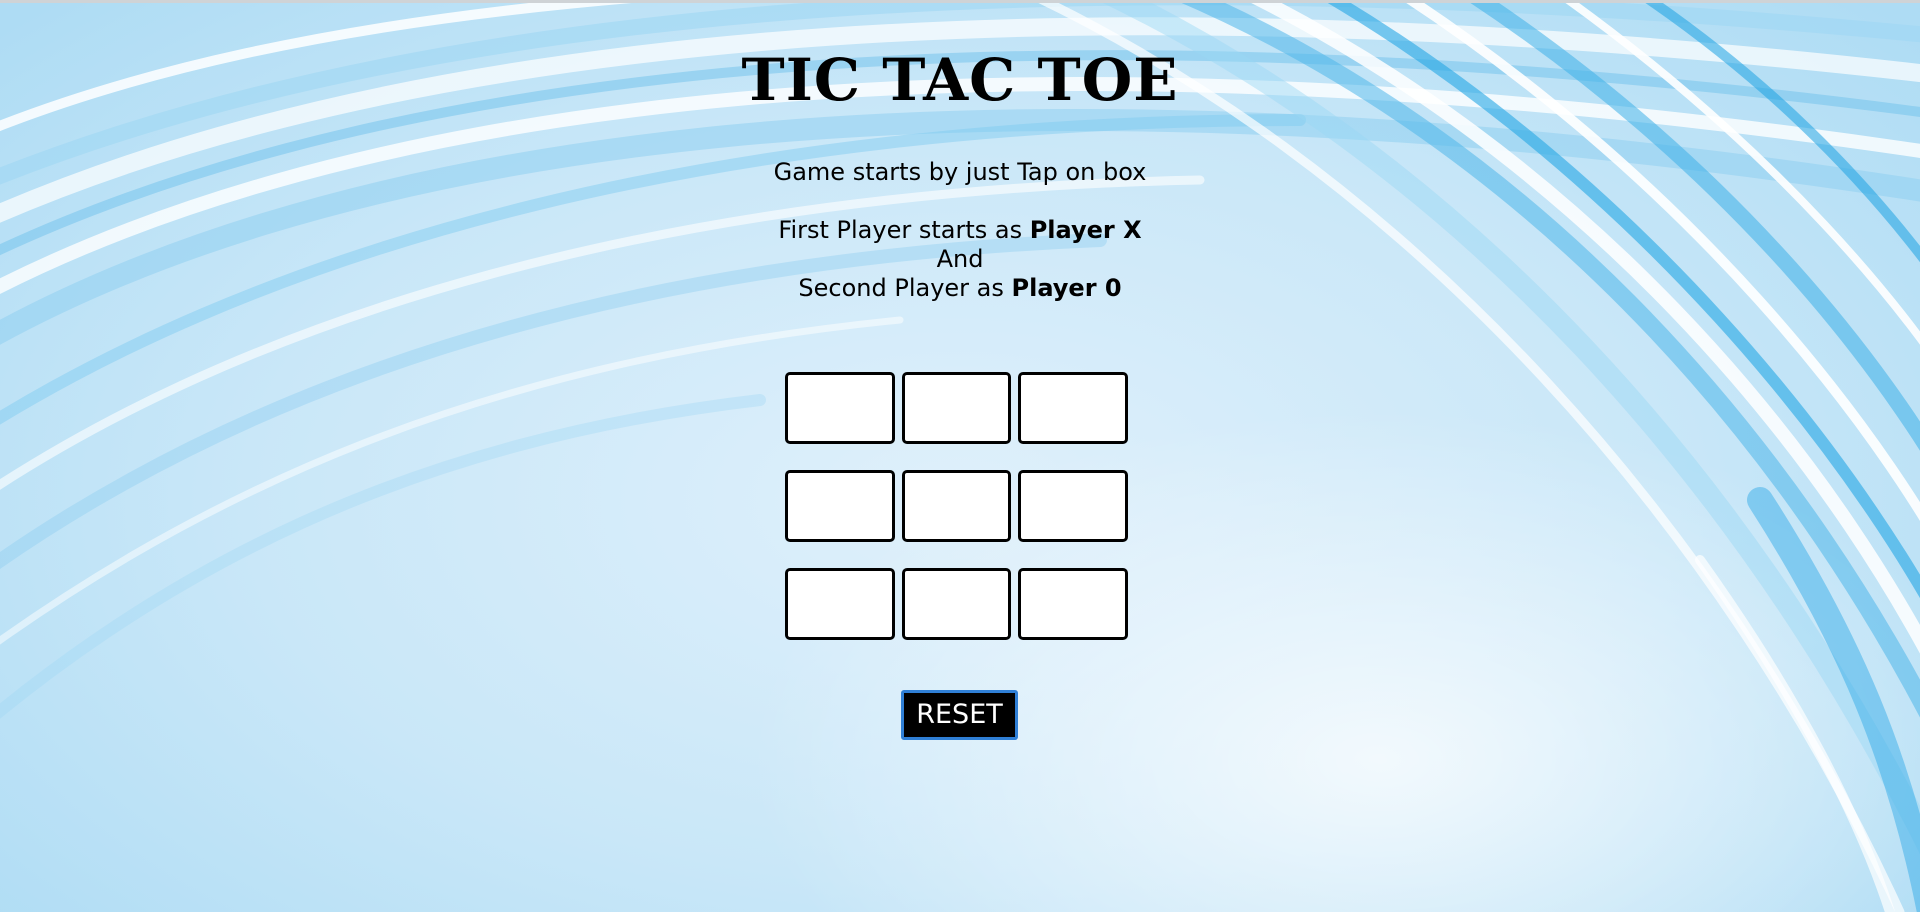 This screenshot has height=912, width=1920. I want to click on and-text: And, so click(960, 259).